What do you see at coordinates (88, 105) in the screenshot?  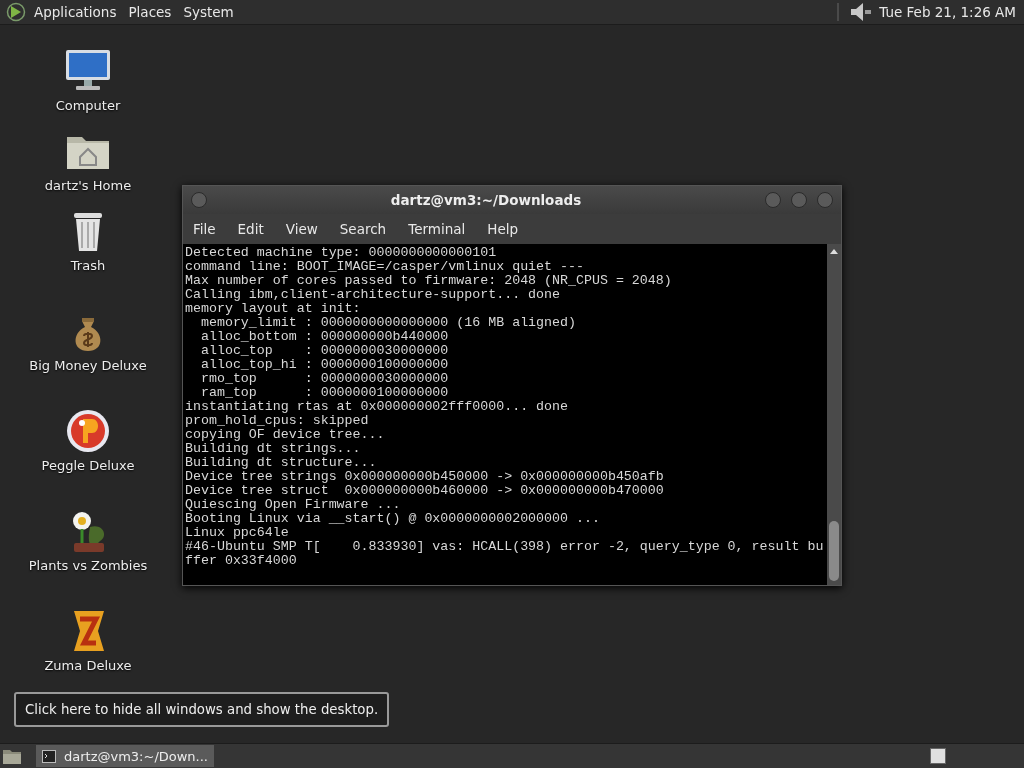 I see `desktop-icon-label: Computer` at bounding box center [88, 105].